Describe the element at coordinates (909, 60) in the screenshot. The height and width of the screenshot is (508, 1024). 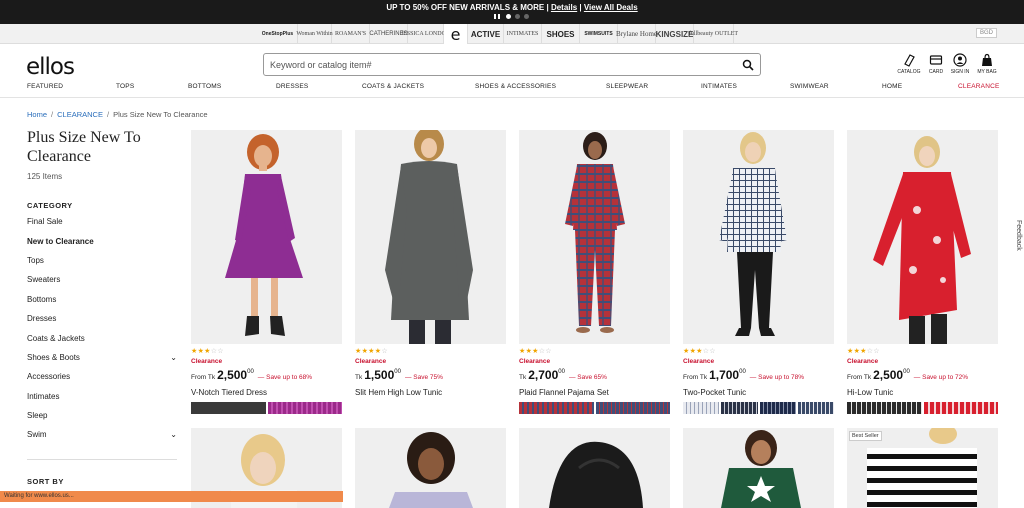
I see `catalog-icon` at that location.